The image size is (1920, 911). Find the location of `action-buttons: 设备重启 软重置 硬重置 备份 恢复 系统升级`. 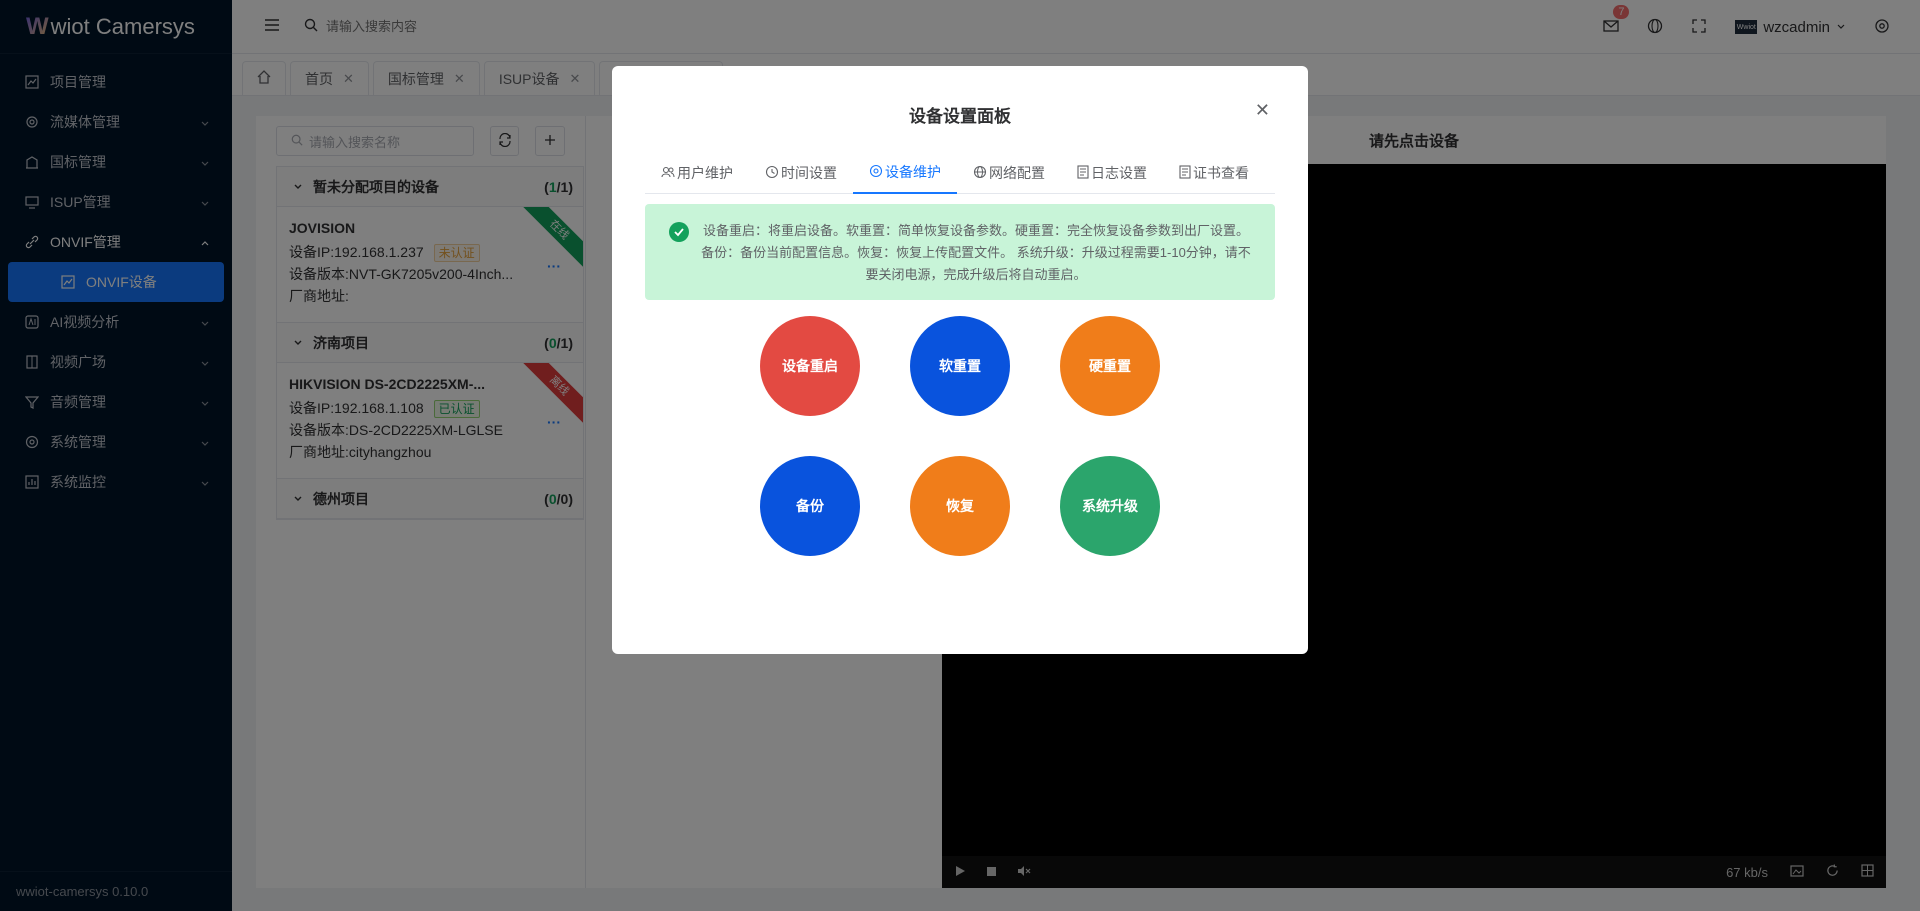

action-buttons: 设备重启 软重置 硬重置 备份 恢复 系统升级 is located at coordinates (960, 456).